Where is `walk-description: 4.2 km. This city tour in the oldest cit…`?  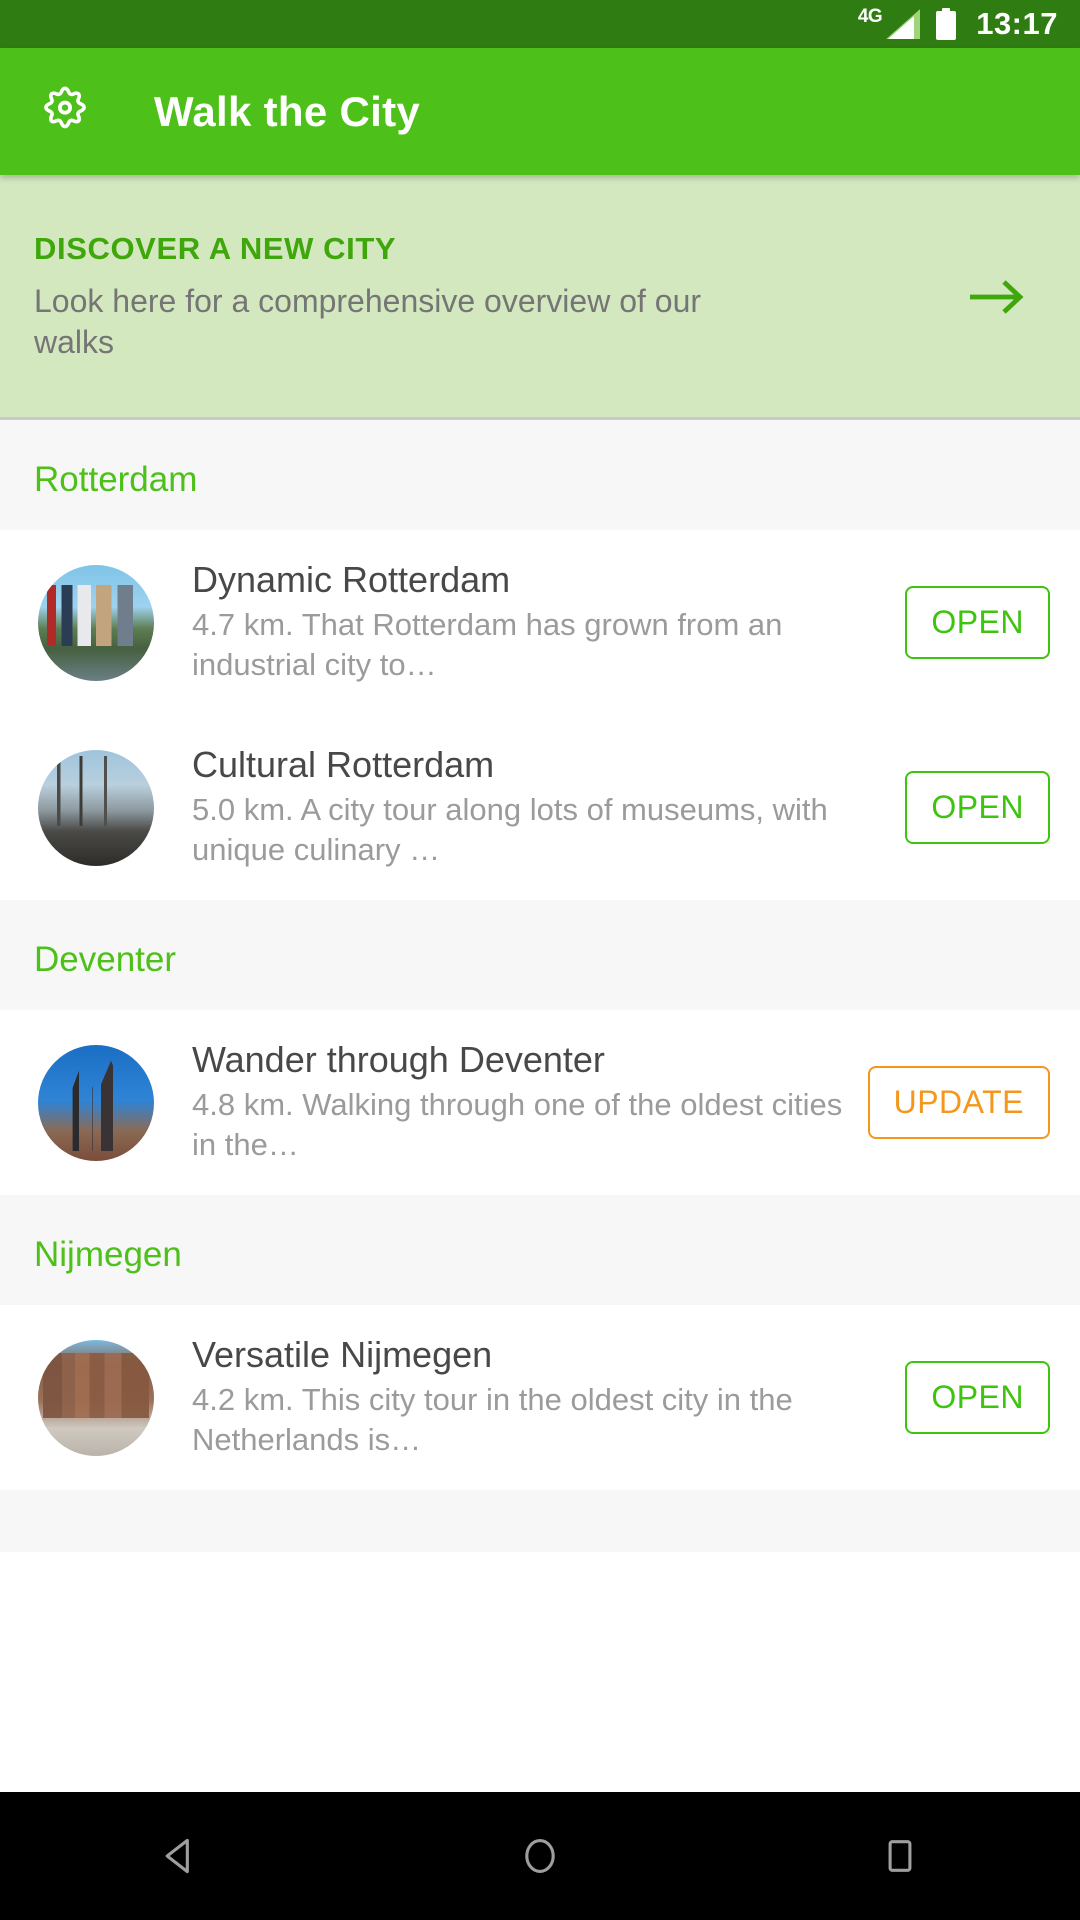 walk-description: 4.2 km. This city tour in the oldest cit… is located at coordinates (492, 1420).